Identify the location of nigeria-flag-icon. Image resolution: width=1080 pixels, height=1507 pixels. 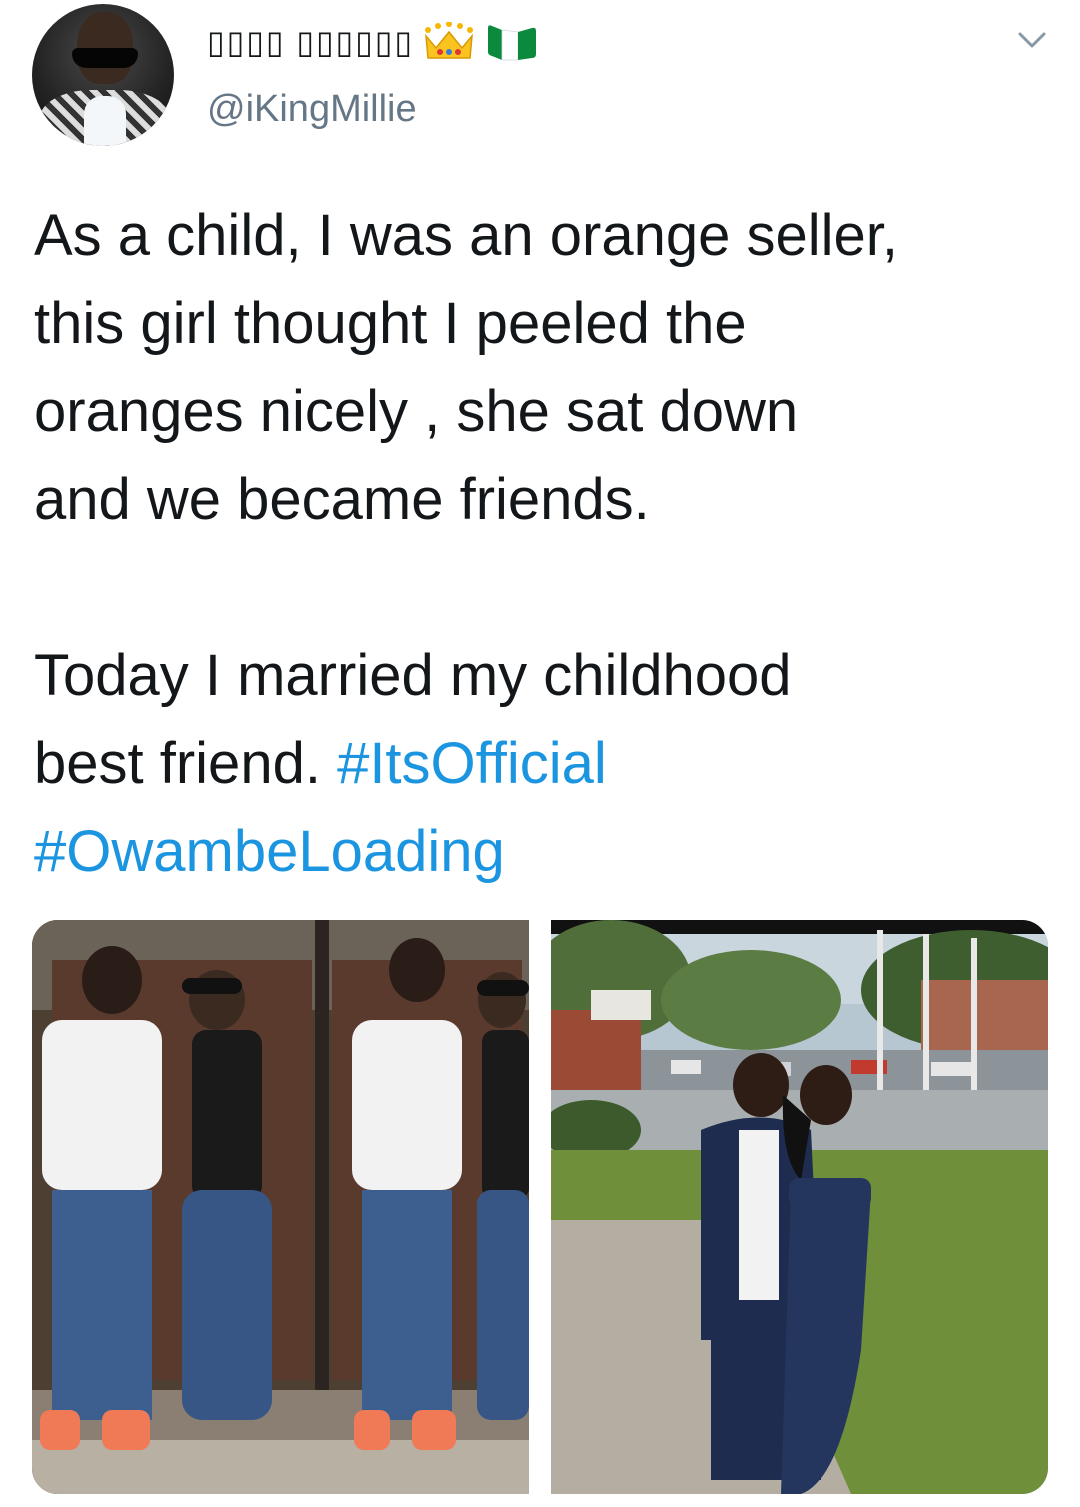
(512, 42).